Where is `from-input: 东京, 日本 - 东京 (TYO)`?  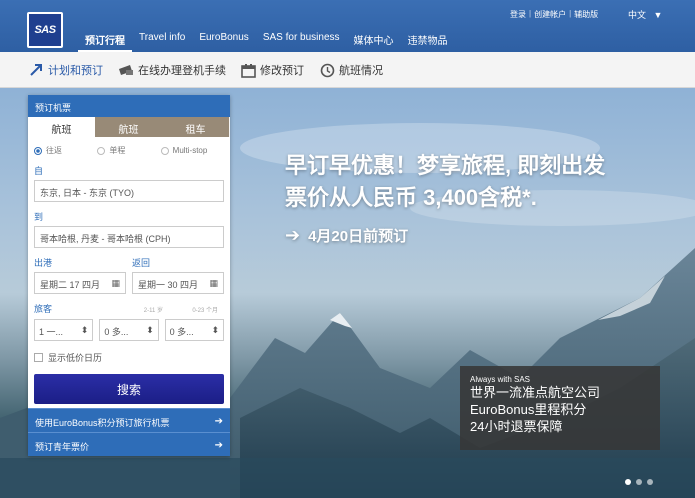
from-input: 东京, 日本 - 东京 (TYO) is located at coordinates (129, 191).